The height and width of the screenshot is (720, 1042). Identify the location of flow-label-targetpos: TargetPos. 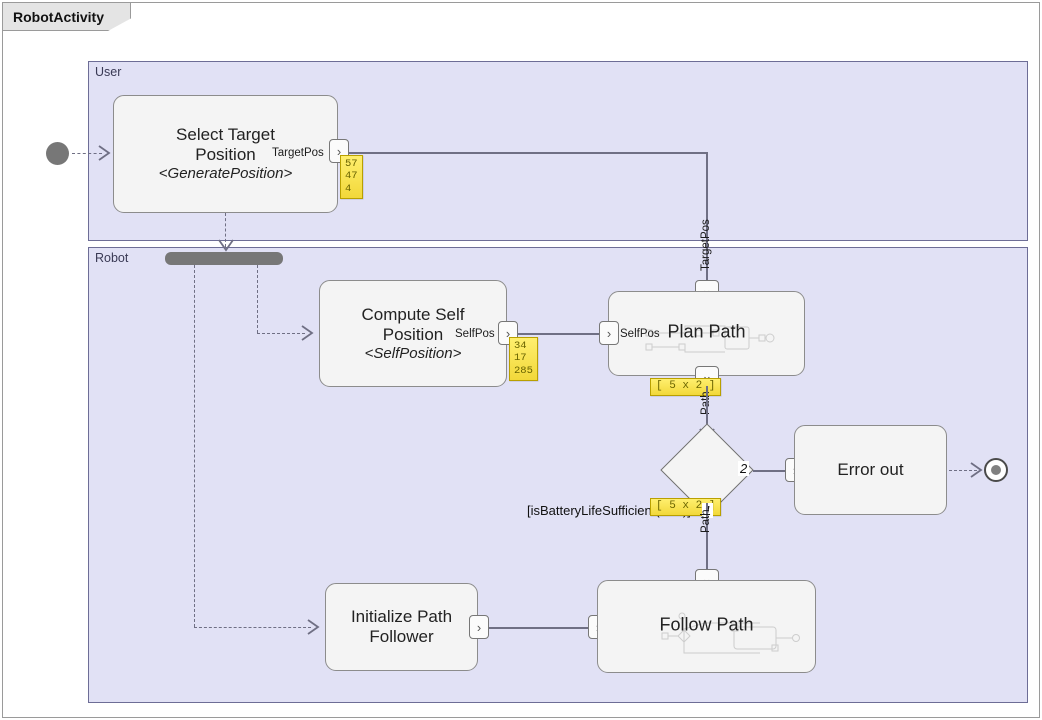
(706, 245).